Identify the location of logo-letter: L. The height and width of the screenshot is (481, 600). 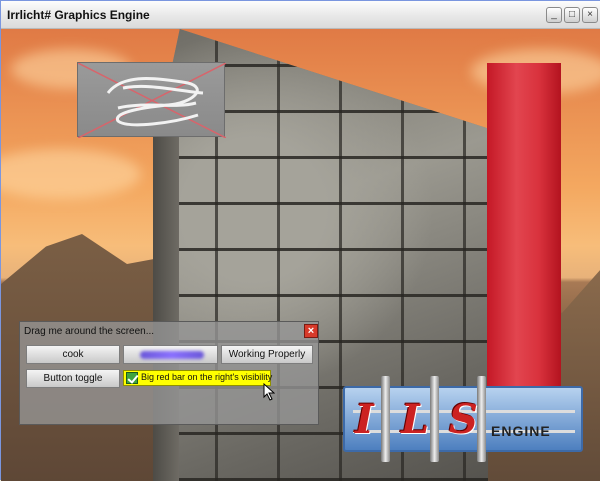
(415, 419).